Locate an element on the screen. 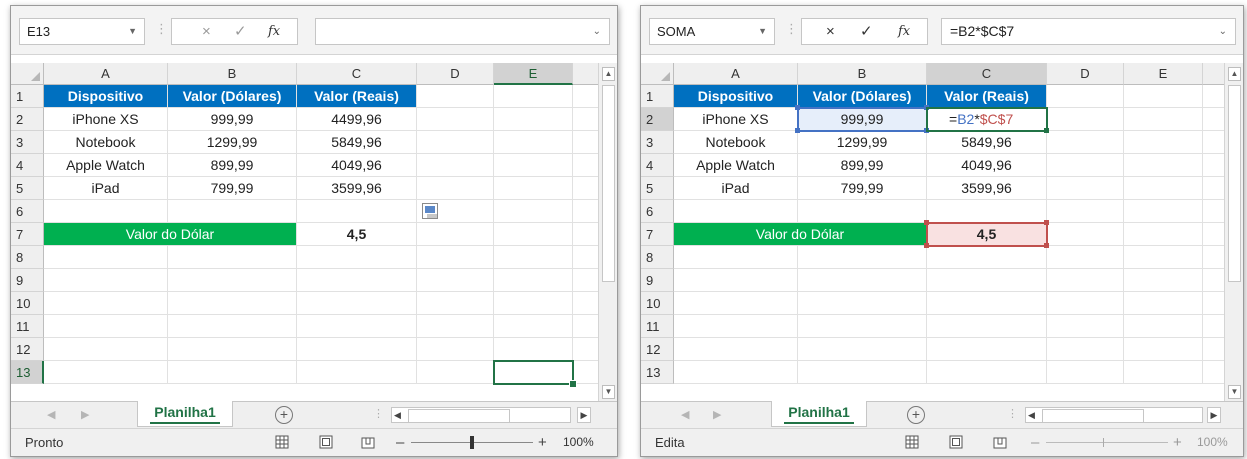 The height and width of the screenshot is (459, 1247). name-box: SOMA ▼ is located at coordinates (712, 31).